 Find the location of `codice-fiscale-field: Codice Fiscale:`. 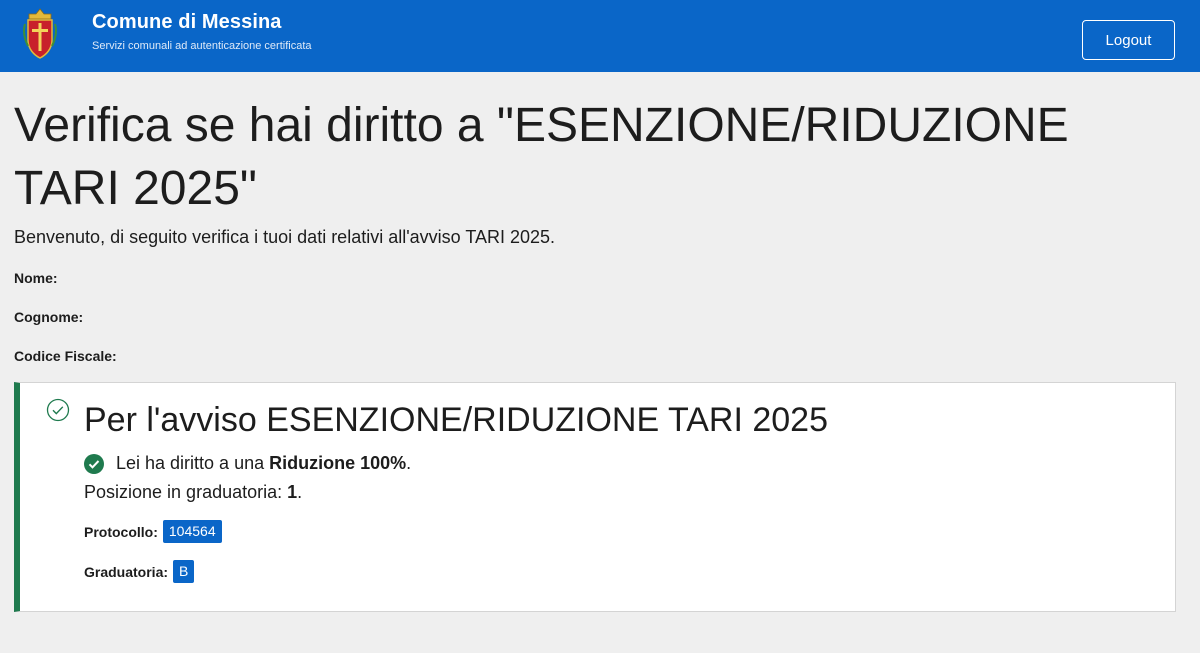

codice-fiscale-field: Codice Fiscale: is located at coordinates (65, 356).